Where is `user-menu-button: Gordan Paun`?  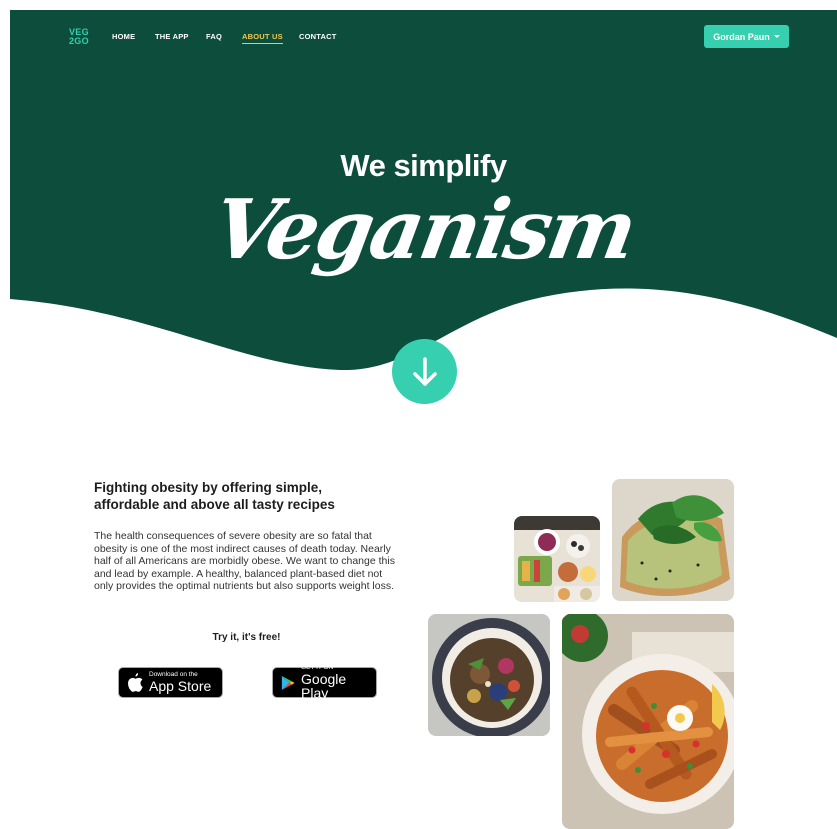
user-menu-button: Gordan Paun is located at coordinates (746, 36).